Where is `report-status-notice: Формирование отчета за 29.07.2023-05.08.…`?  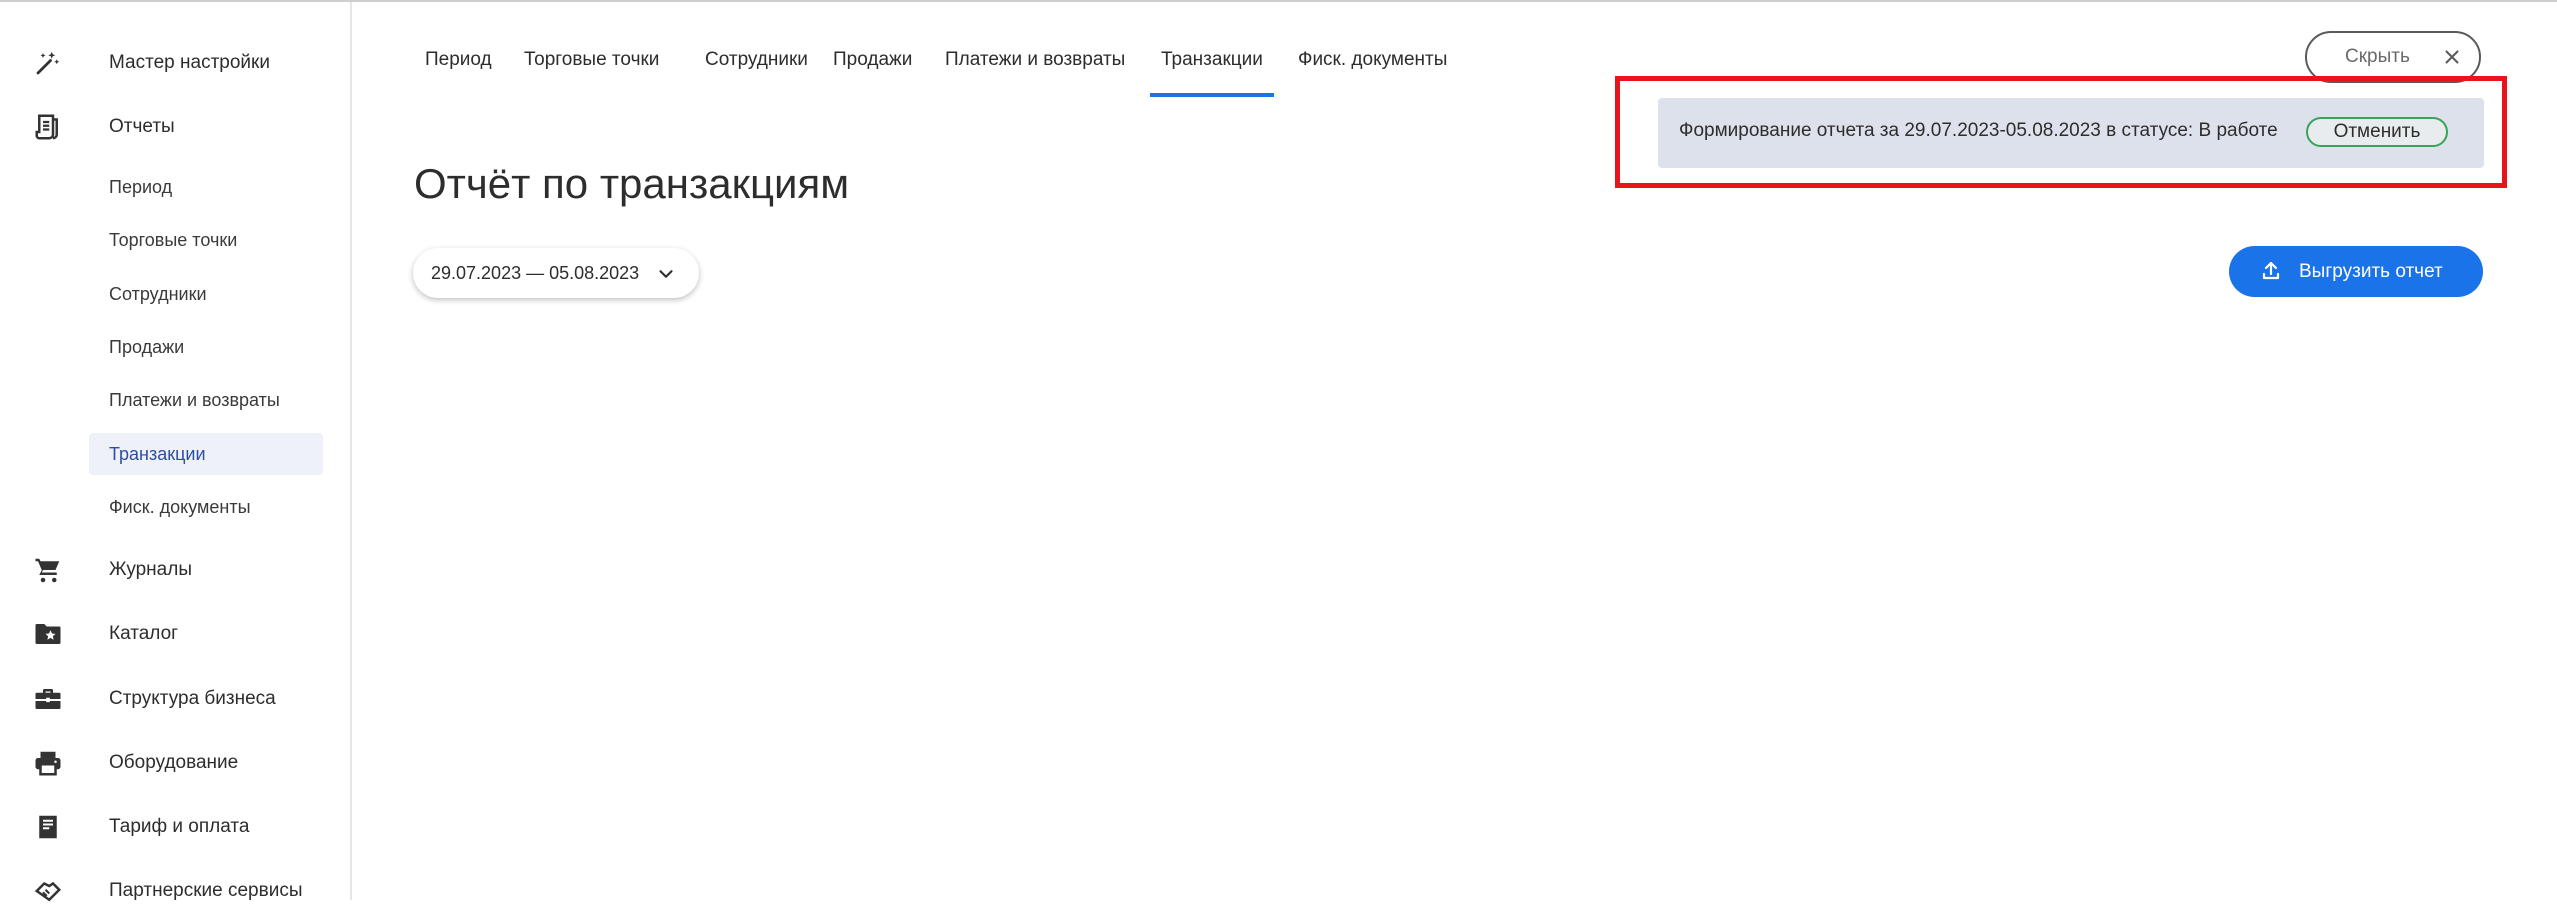 report-status-notice: Формирование отчета за 29.07.2023-05.08.… is located at coordinates (2071, 133).